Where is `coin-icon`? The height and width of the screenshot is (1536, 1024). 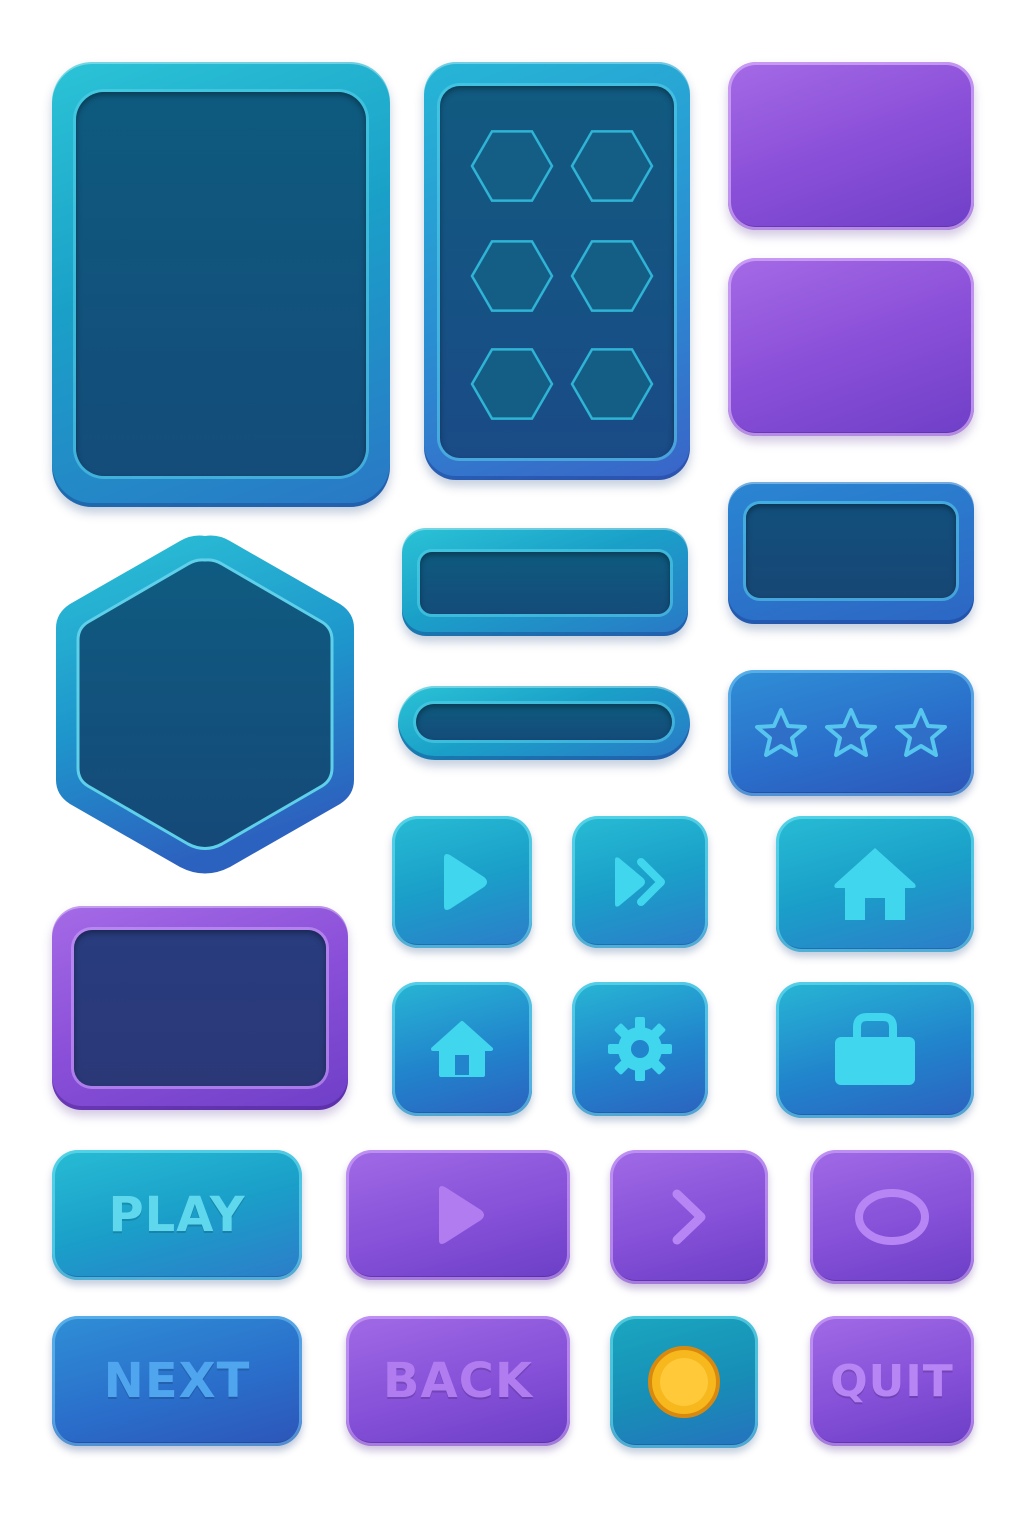 coin-icon is located at coordinates (684, 1382).